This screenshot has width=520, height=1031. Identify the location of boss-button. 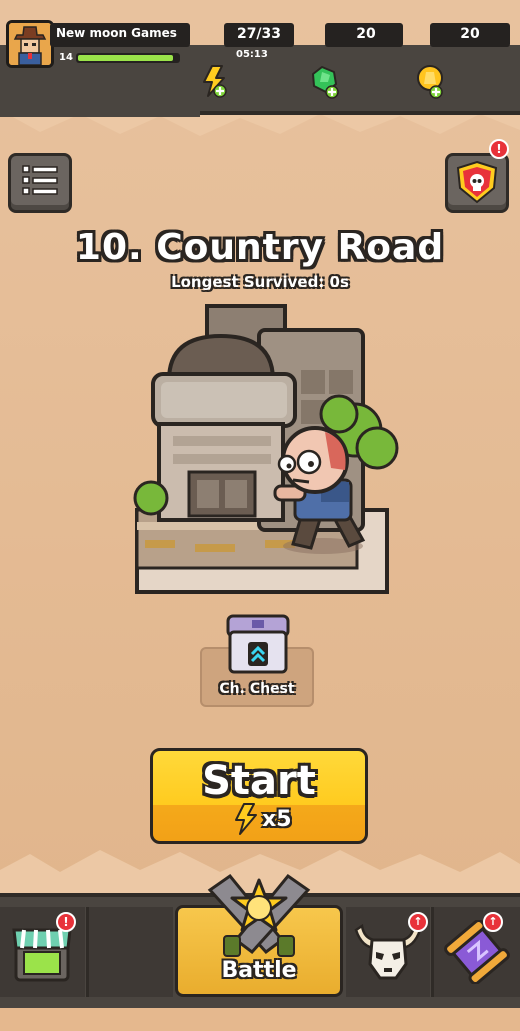
(477, 183).